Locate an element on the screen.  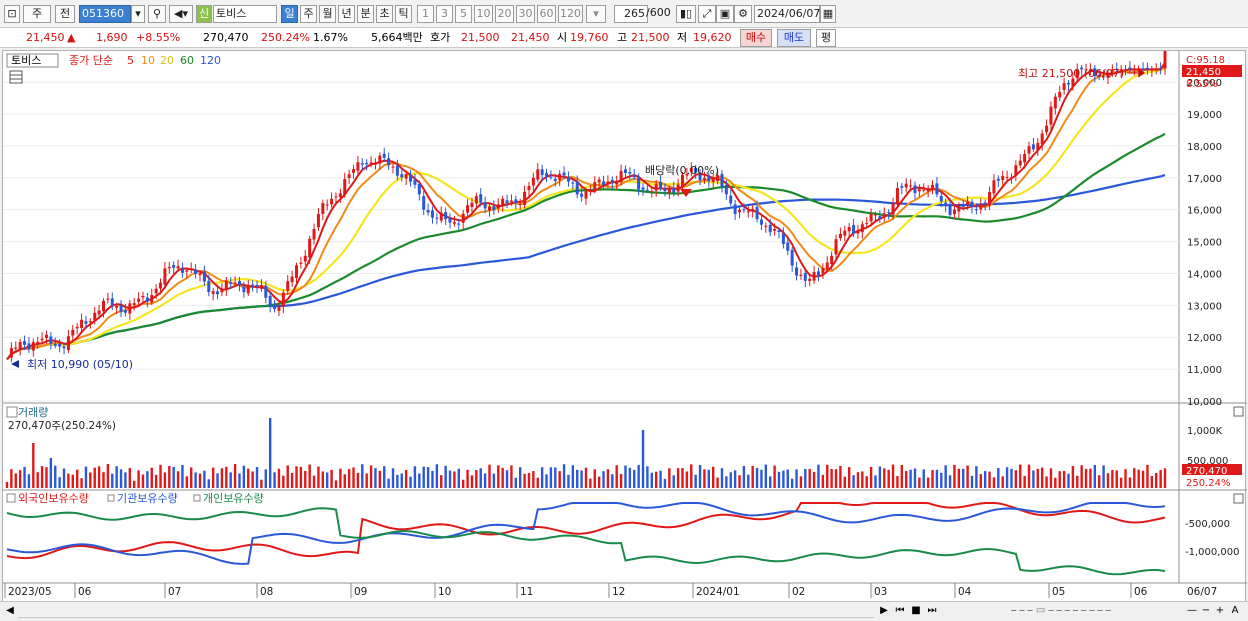
window-menu-icon: ⊡ is located at coordinates (12, 14).